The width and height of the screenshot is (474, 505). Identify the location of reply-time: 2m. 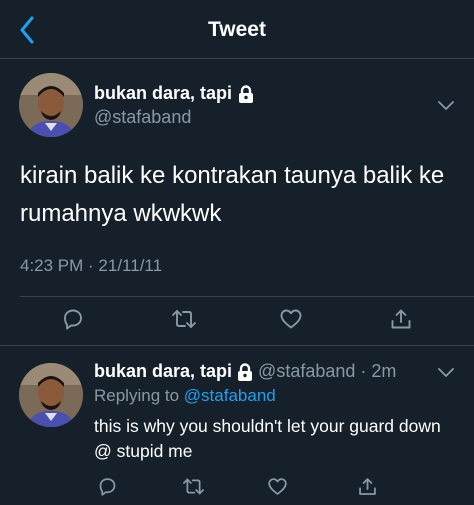
(383, 371).